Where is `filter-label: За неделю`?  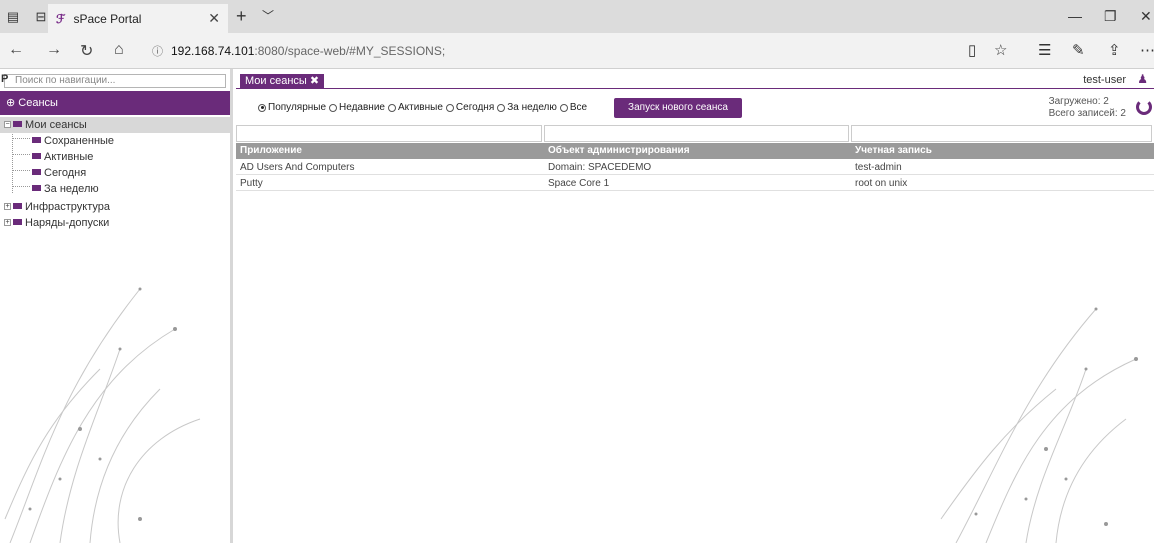 filter-label: За неделю is located at coordinates (532, 107).